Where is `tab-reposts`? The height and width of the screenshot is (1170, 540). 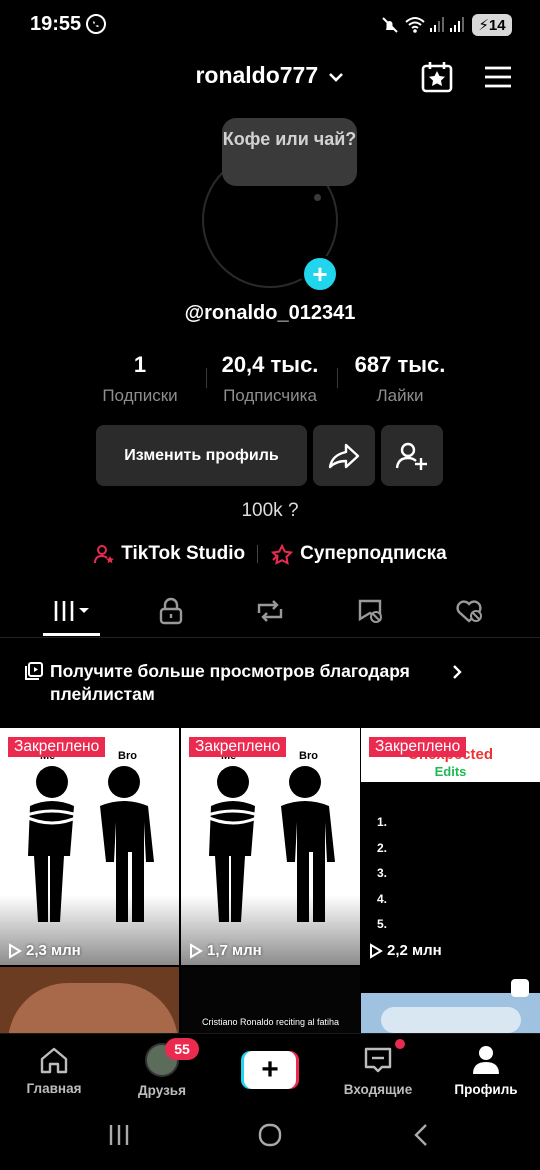
tab-reposts is located at coordinates (270, 611).